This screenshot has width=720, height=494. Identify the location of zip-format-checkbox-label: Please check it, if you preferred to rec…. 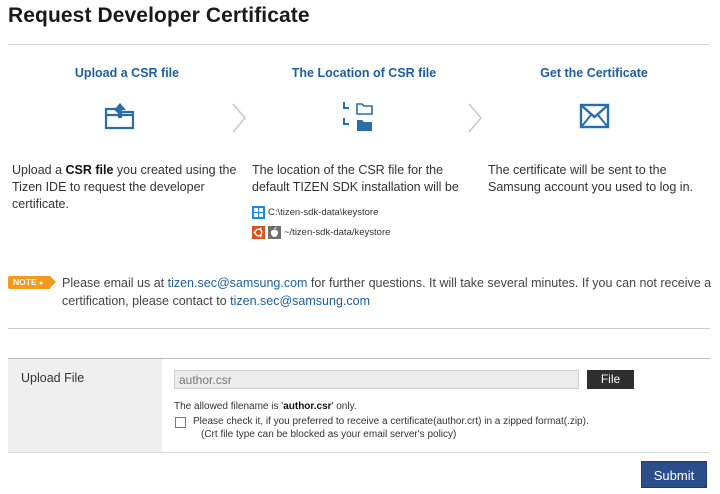
(391, 428).